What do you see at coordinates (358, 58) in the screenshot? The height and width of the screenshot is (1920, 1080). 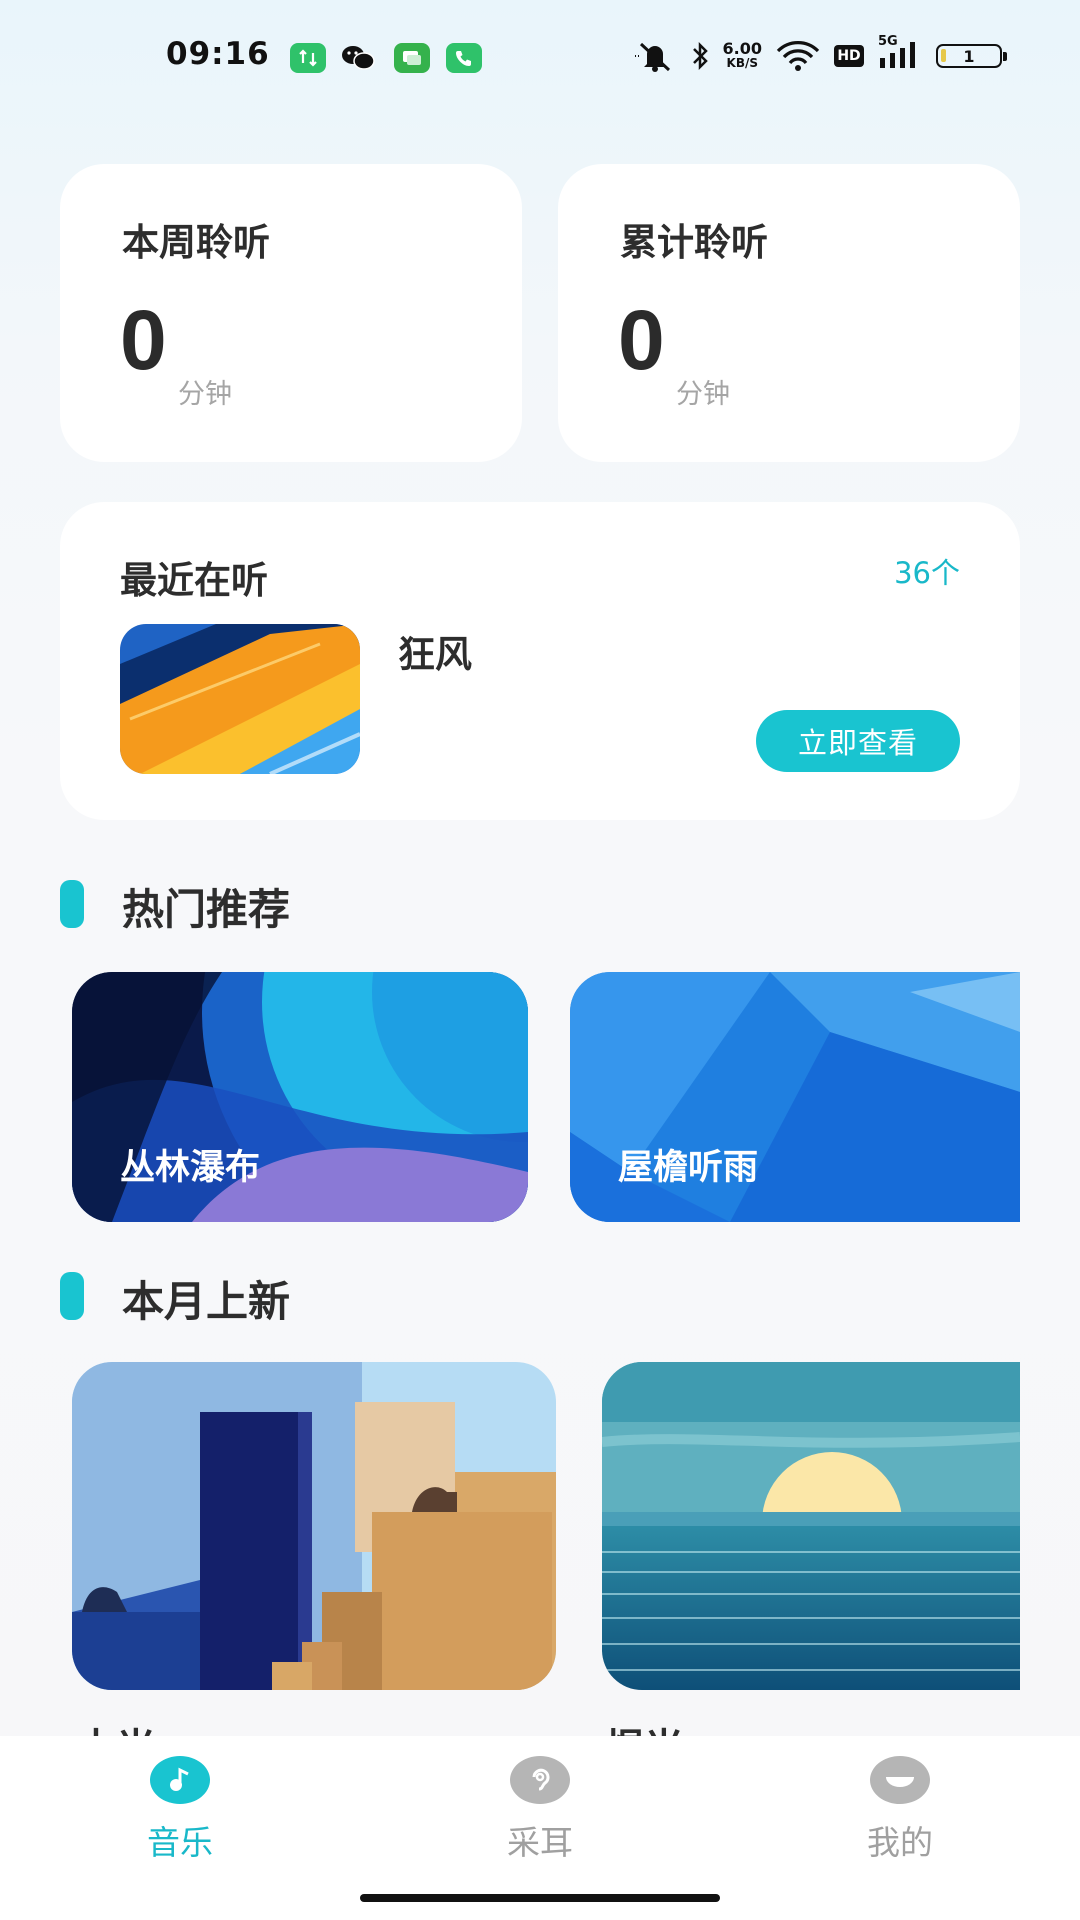 I see `wechat-icon` at bounding box center [358, 58].